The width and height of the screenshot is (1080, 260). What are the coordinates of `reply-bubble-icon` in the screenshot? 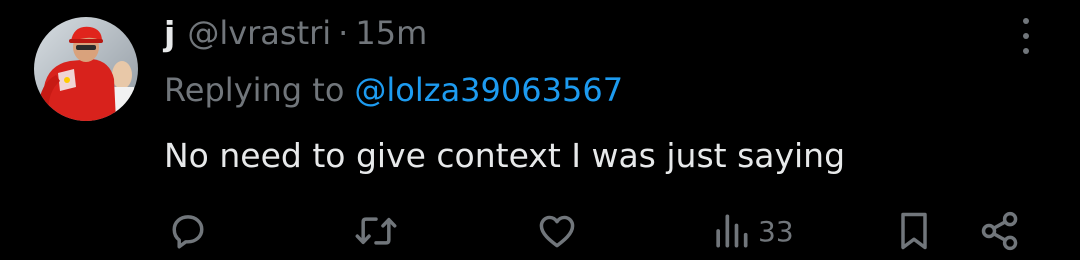 It's located at (188, 232).